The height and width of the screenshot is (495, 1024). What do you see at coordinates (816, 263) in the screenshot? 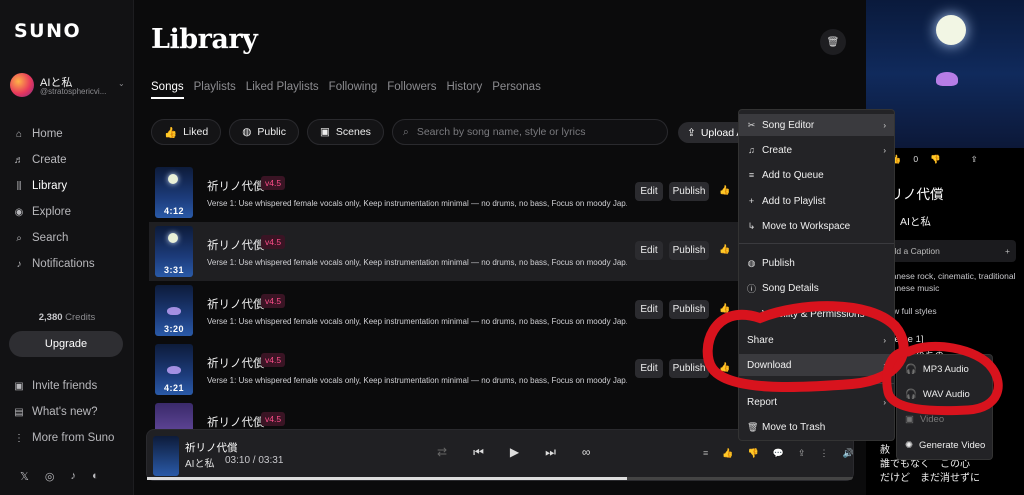
I see `menu-item-publish: ◍ Publish` at bounding box center [816, 263].